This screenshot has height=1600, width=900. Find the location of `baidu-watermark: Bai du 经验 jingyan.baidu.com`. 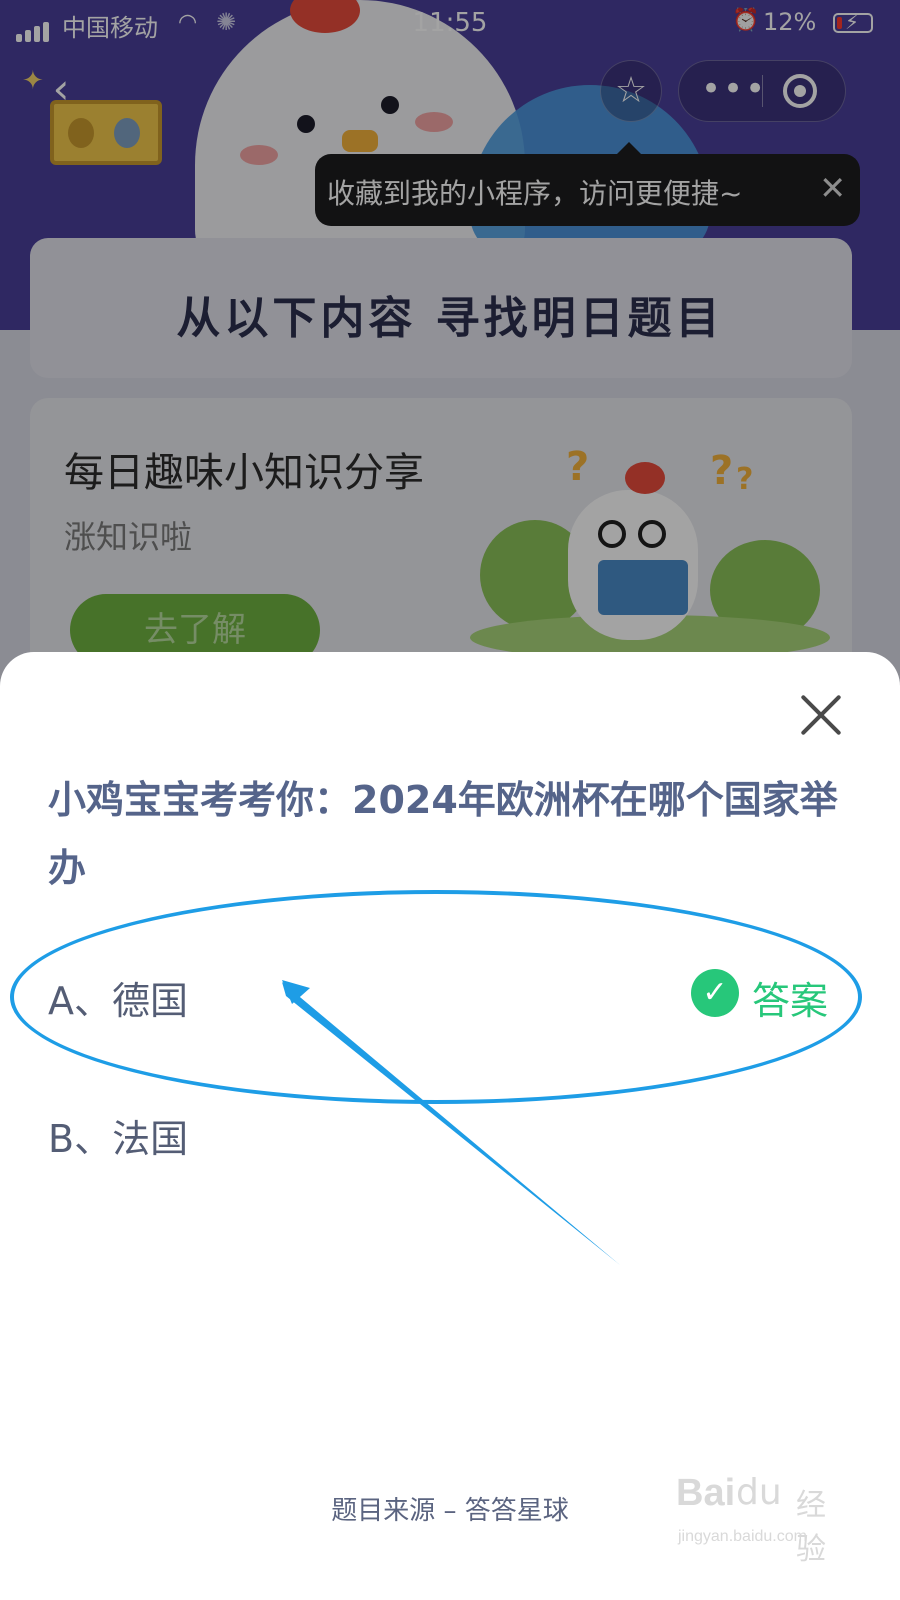

baidu-watermark: Bai du 经验 jingyan.baidu.com is located at coordinates (761, 1519).